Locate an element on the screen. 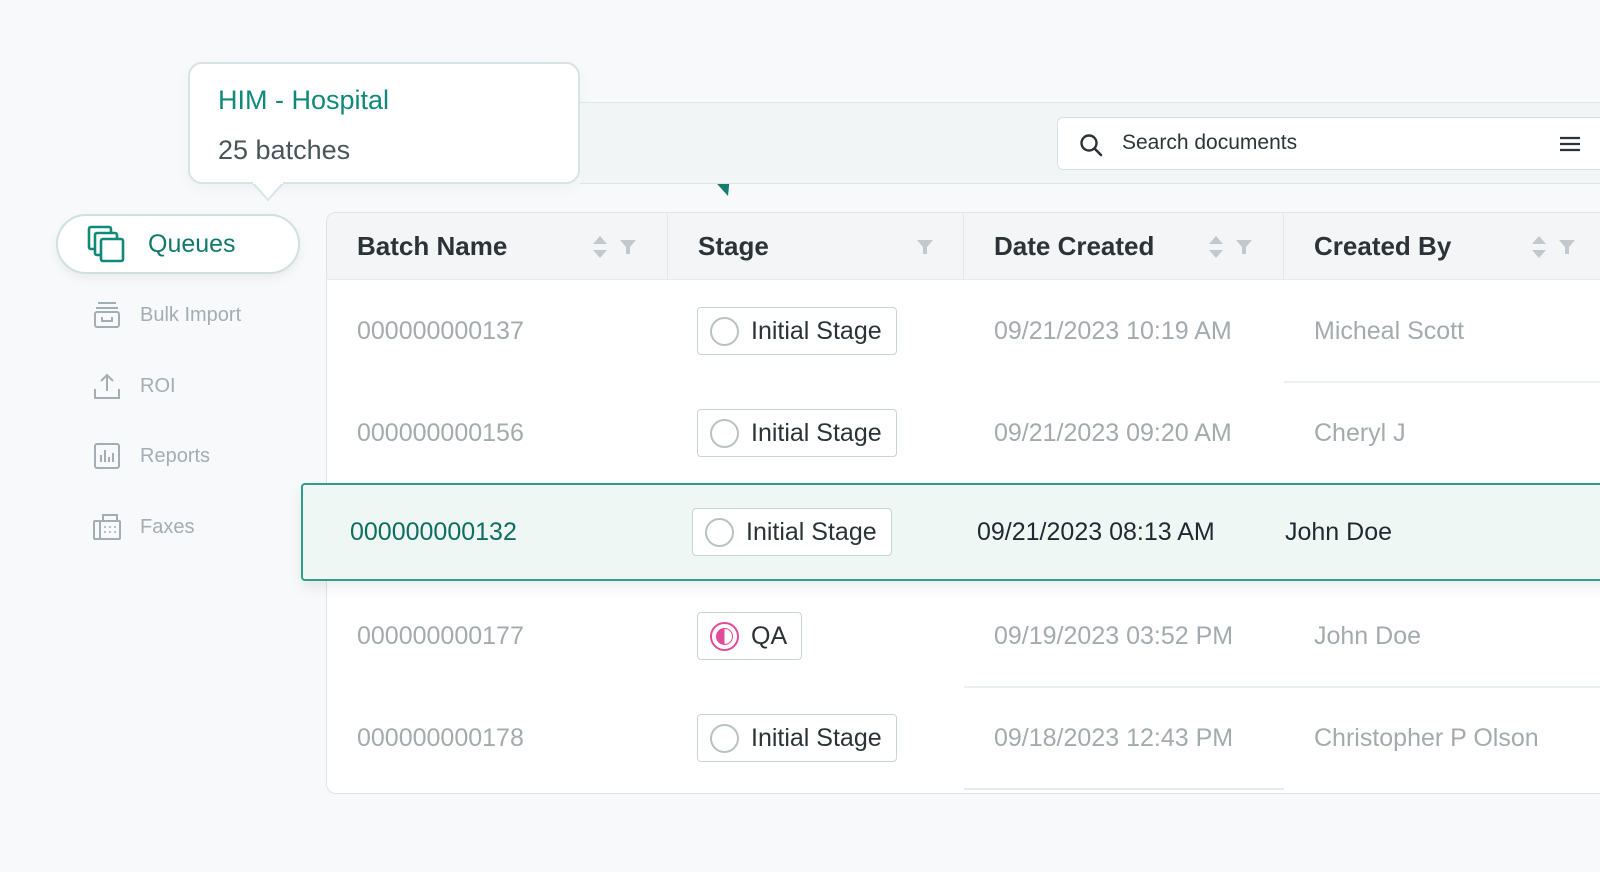 Image resolution: width=1600 pixels, height=872 pixels. upload-icon is located at coordinates (107, 386).